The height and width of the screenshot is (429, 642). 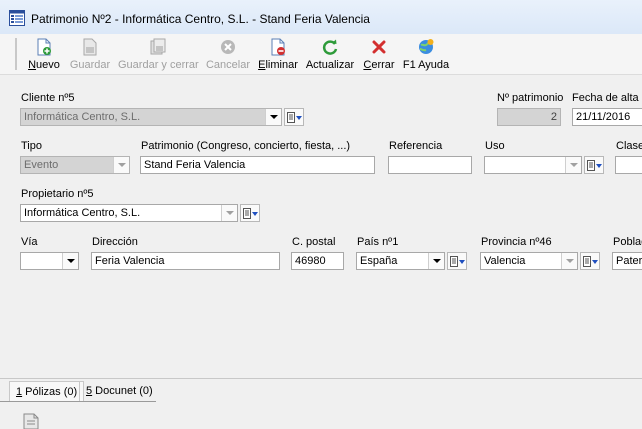 I want to click on tab-docunet: 5 Docunet (0), so click(x=119, y=391).